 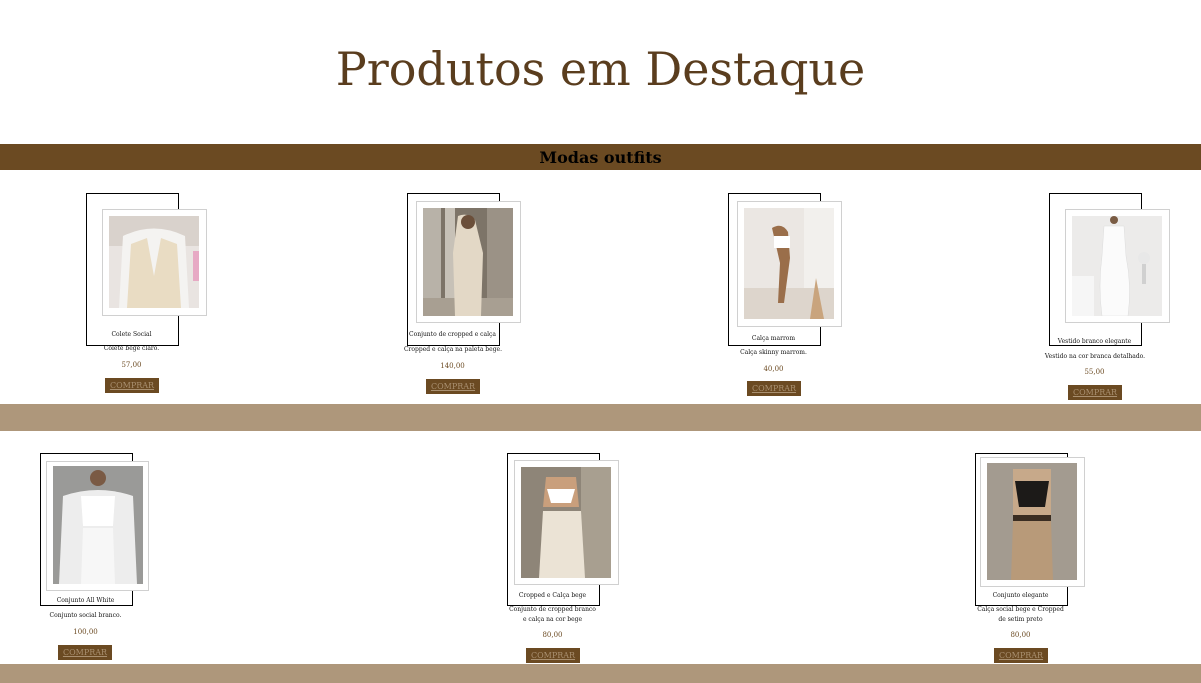 I want to click on product-description: Colete bege claro., so click(x=131, y=348).